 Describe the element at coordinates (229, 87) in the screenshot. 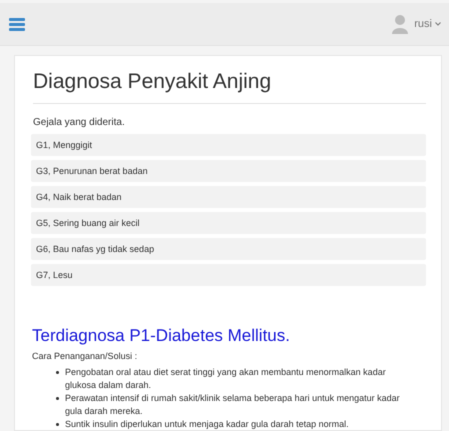

I see `page-title: Diagnosa Penyakit Anjing` at that location.